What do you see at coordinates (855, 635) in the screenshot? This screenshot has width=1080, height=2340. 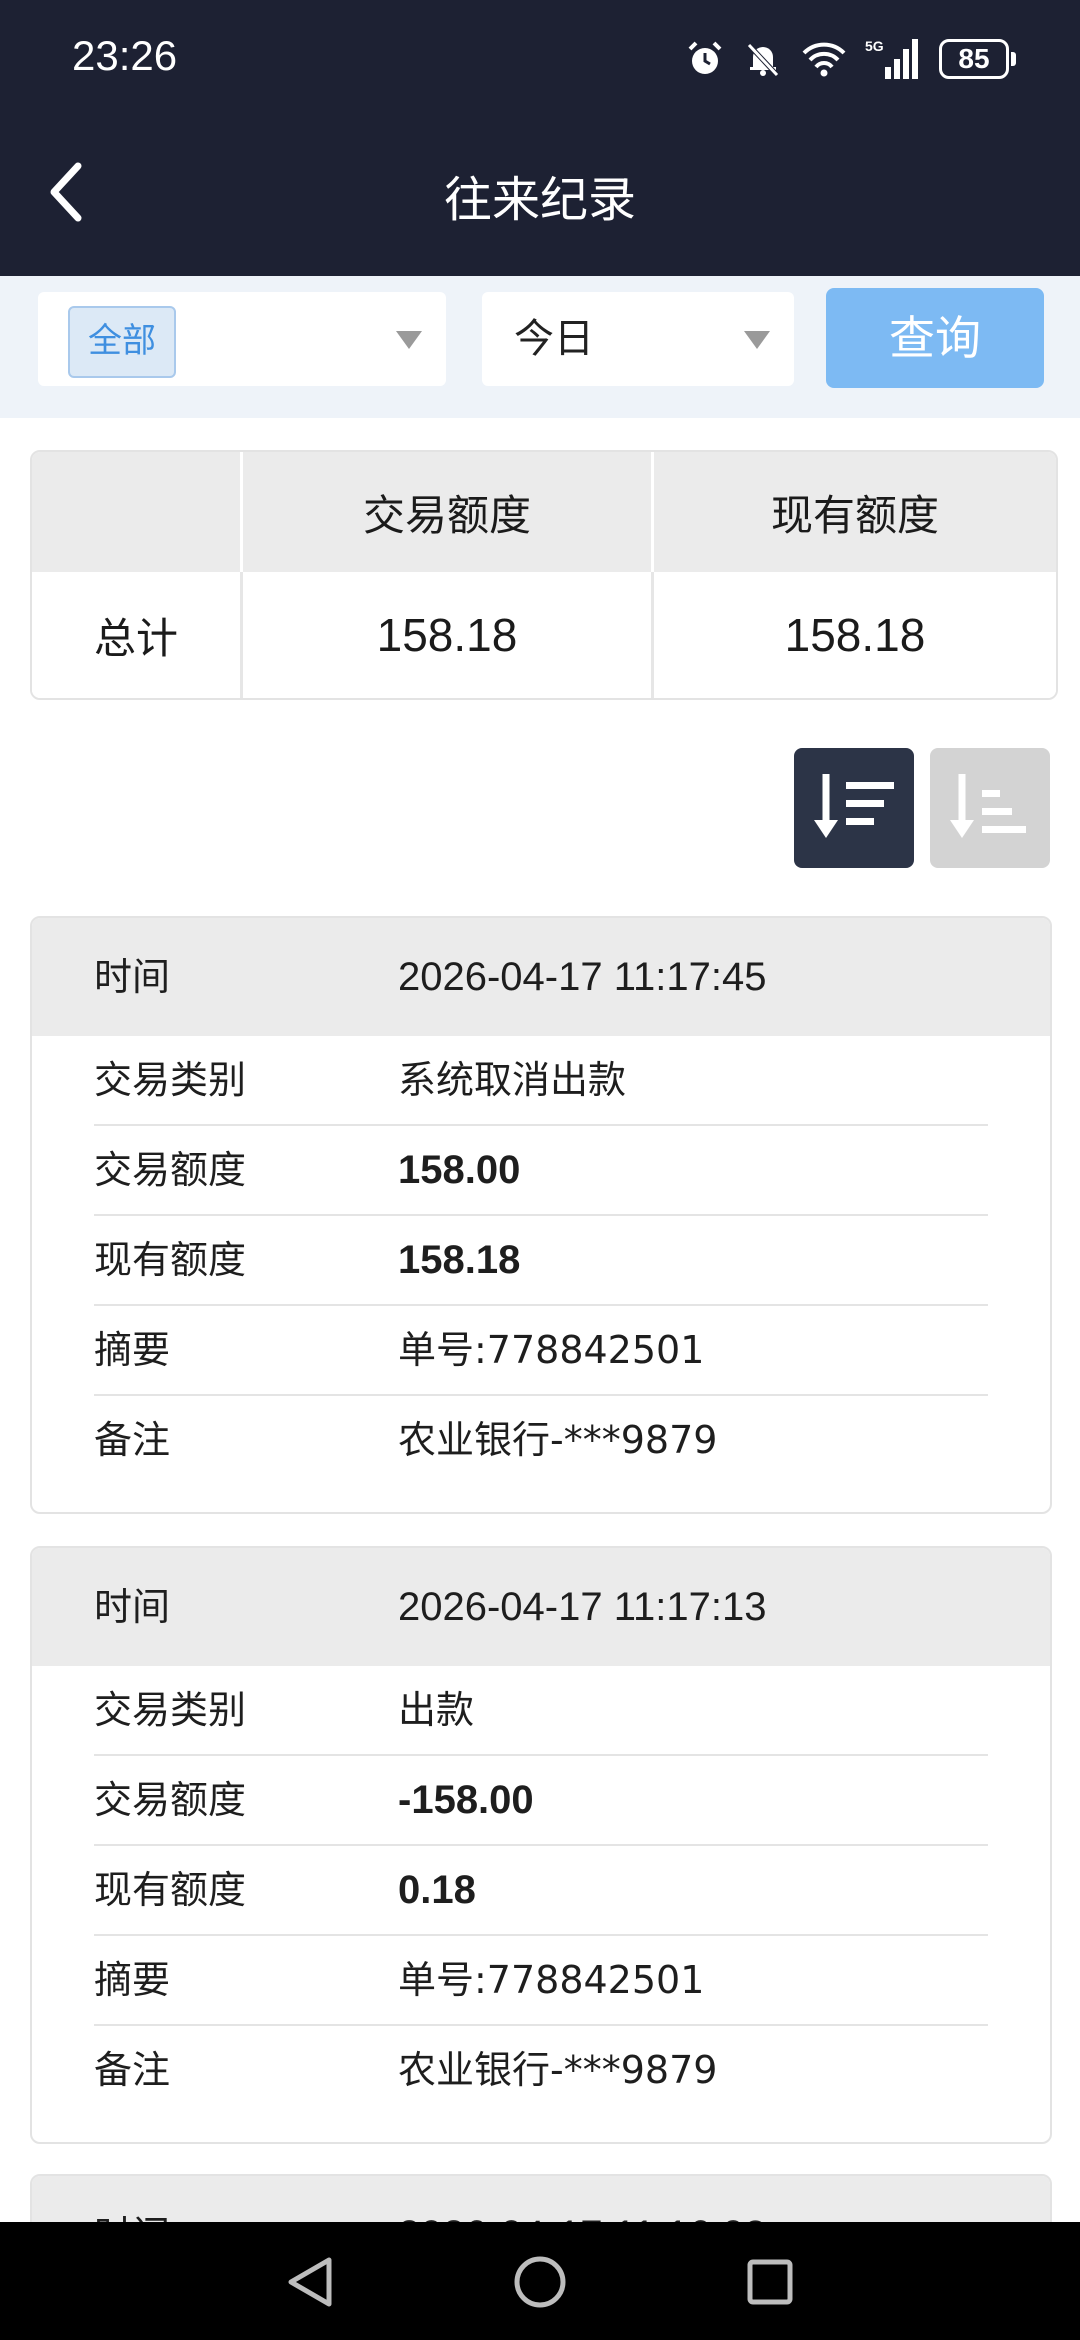 I see `summary-total-balance: 158.18` at bounding box center [855, 635].